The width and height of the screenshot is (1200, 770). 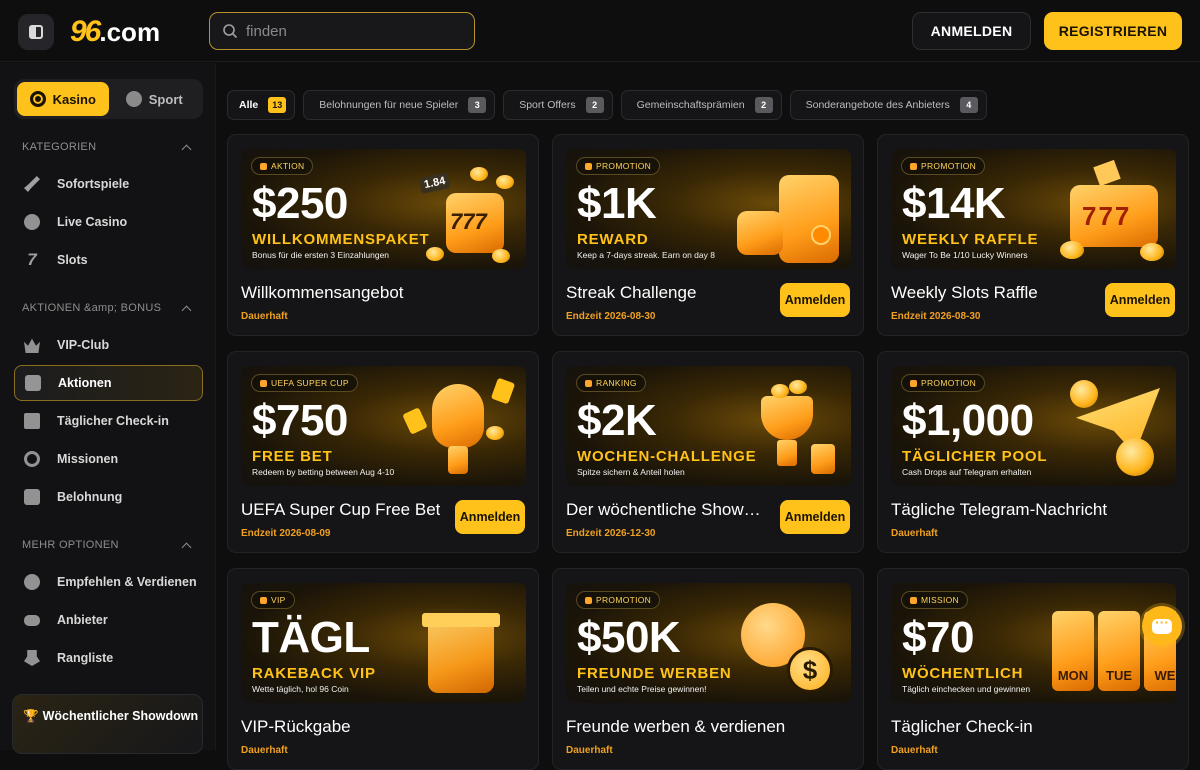 I want to click on live-chat-button, so click(x=1162, y=626).